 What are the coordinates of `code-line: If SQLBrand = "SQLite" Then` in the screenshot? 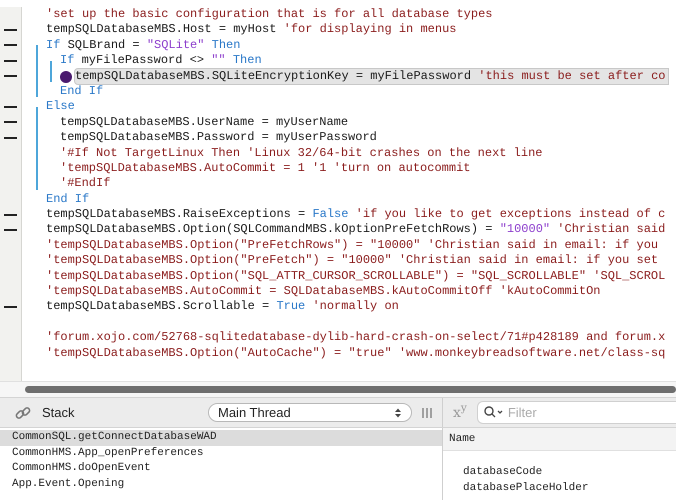 It's located at (143, 46).